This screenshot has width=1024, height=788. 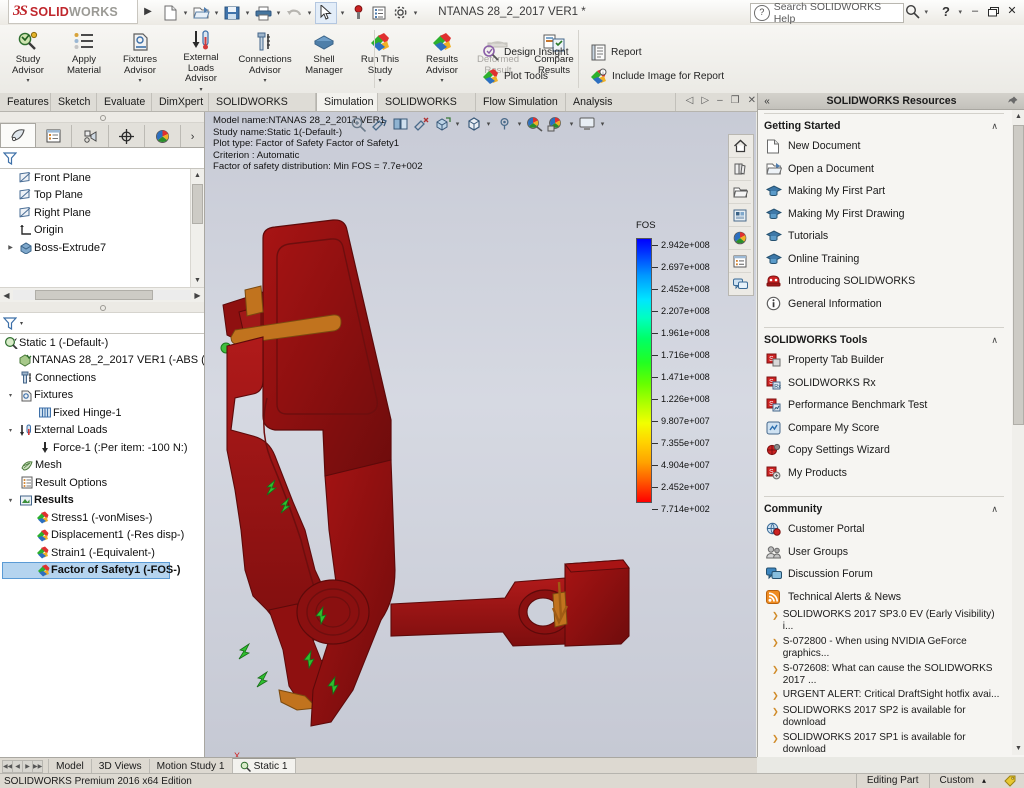 What do you see at coordinates (616, 52) in the screenshot?
I see `report-button: Report` at bounding box center [616, 52].